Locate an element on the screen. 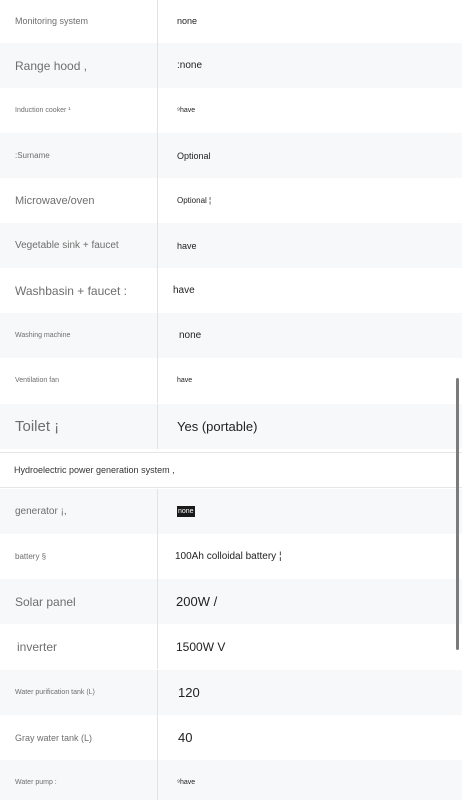 Image resolution: width=462 pixels, height=800 pixels. table-row: Water pump : ⁹have is located at coordinates (231, 780).